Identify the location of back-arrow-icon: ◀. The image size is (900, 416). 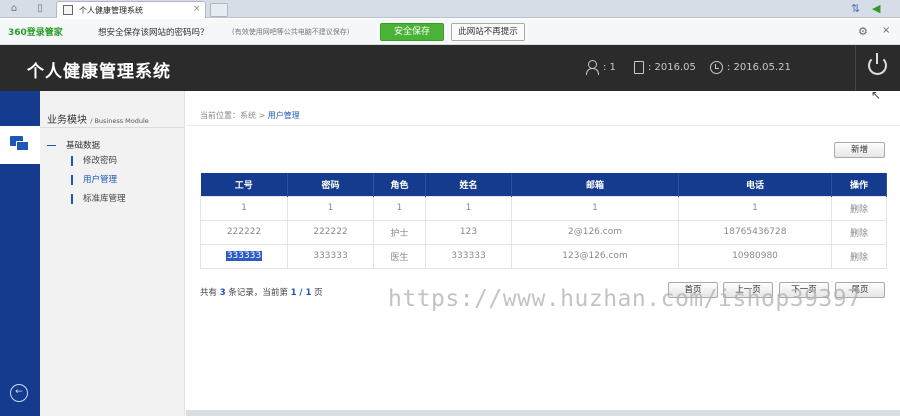
(876, 9).